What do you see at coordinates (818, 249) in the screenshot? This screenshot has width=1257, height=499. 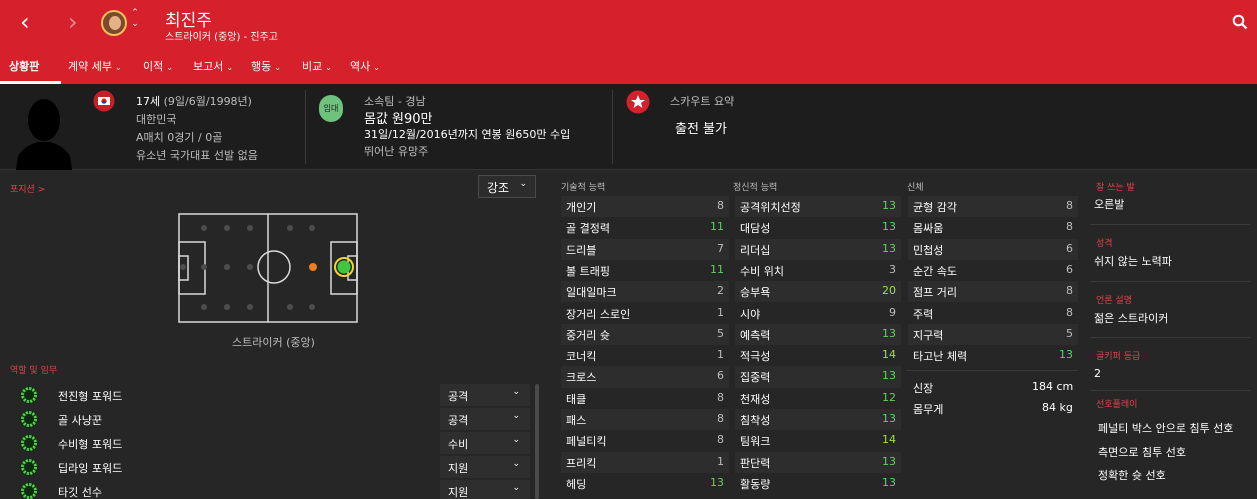 I see `attribute-row: 리더십 13` at bounding box center [818, 249].